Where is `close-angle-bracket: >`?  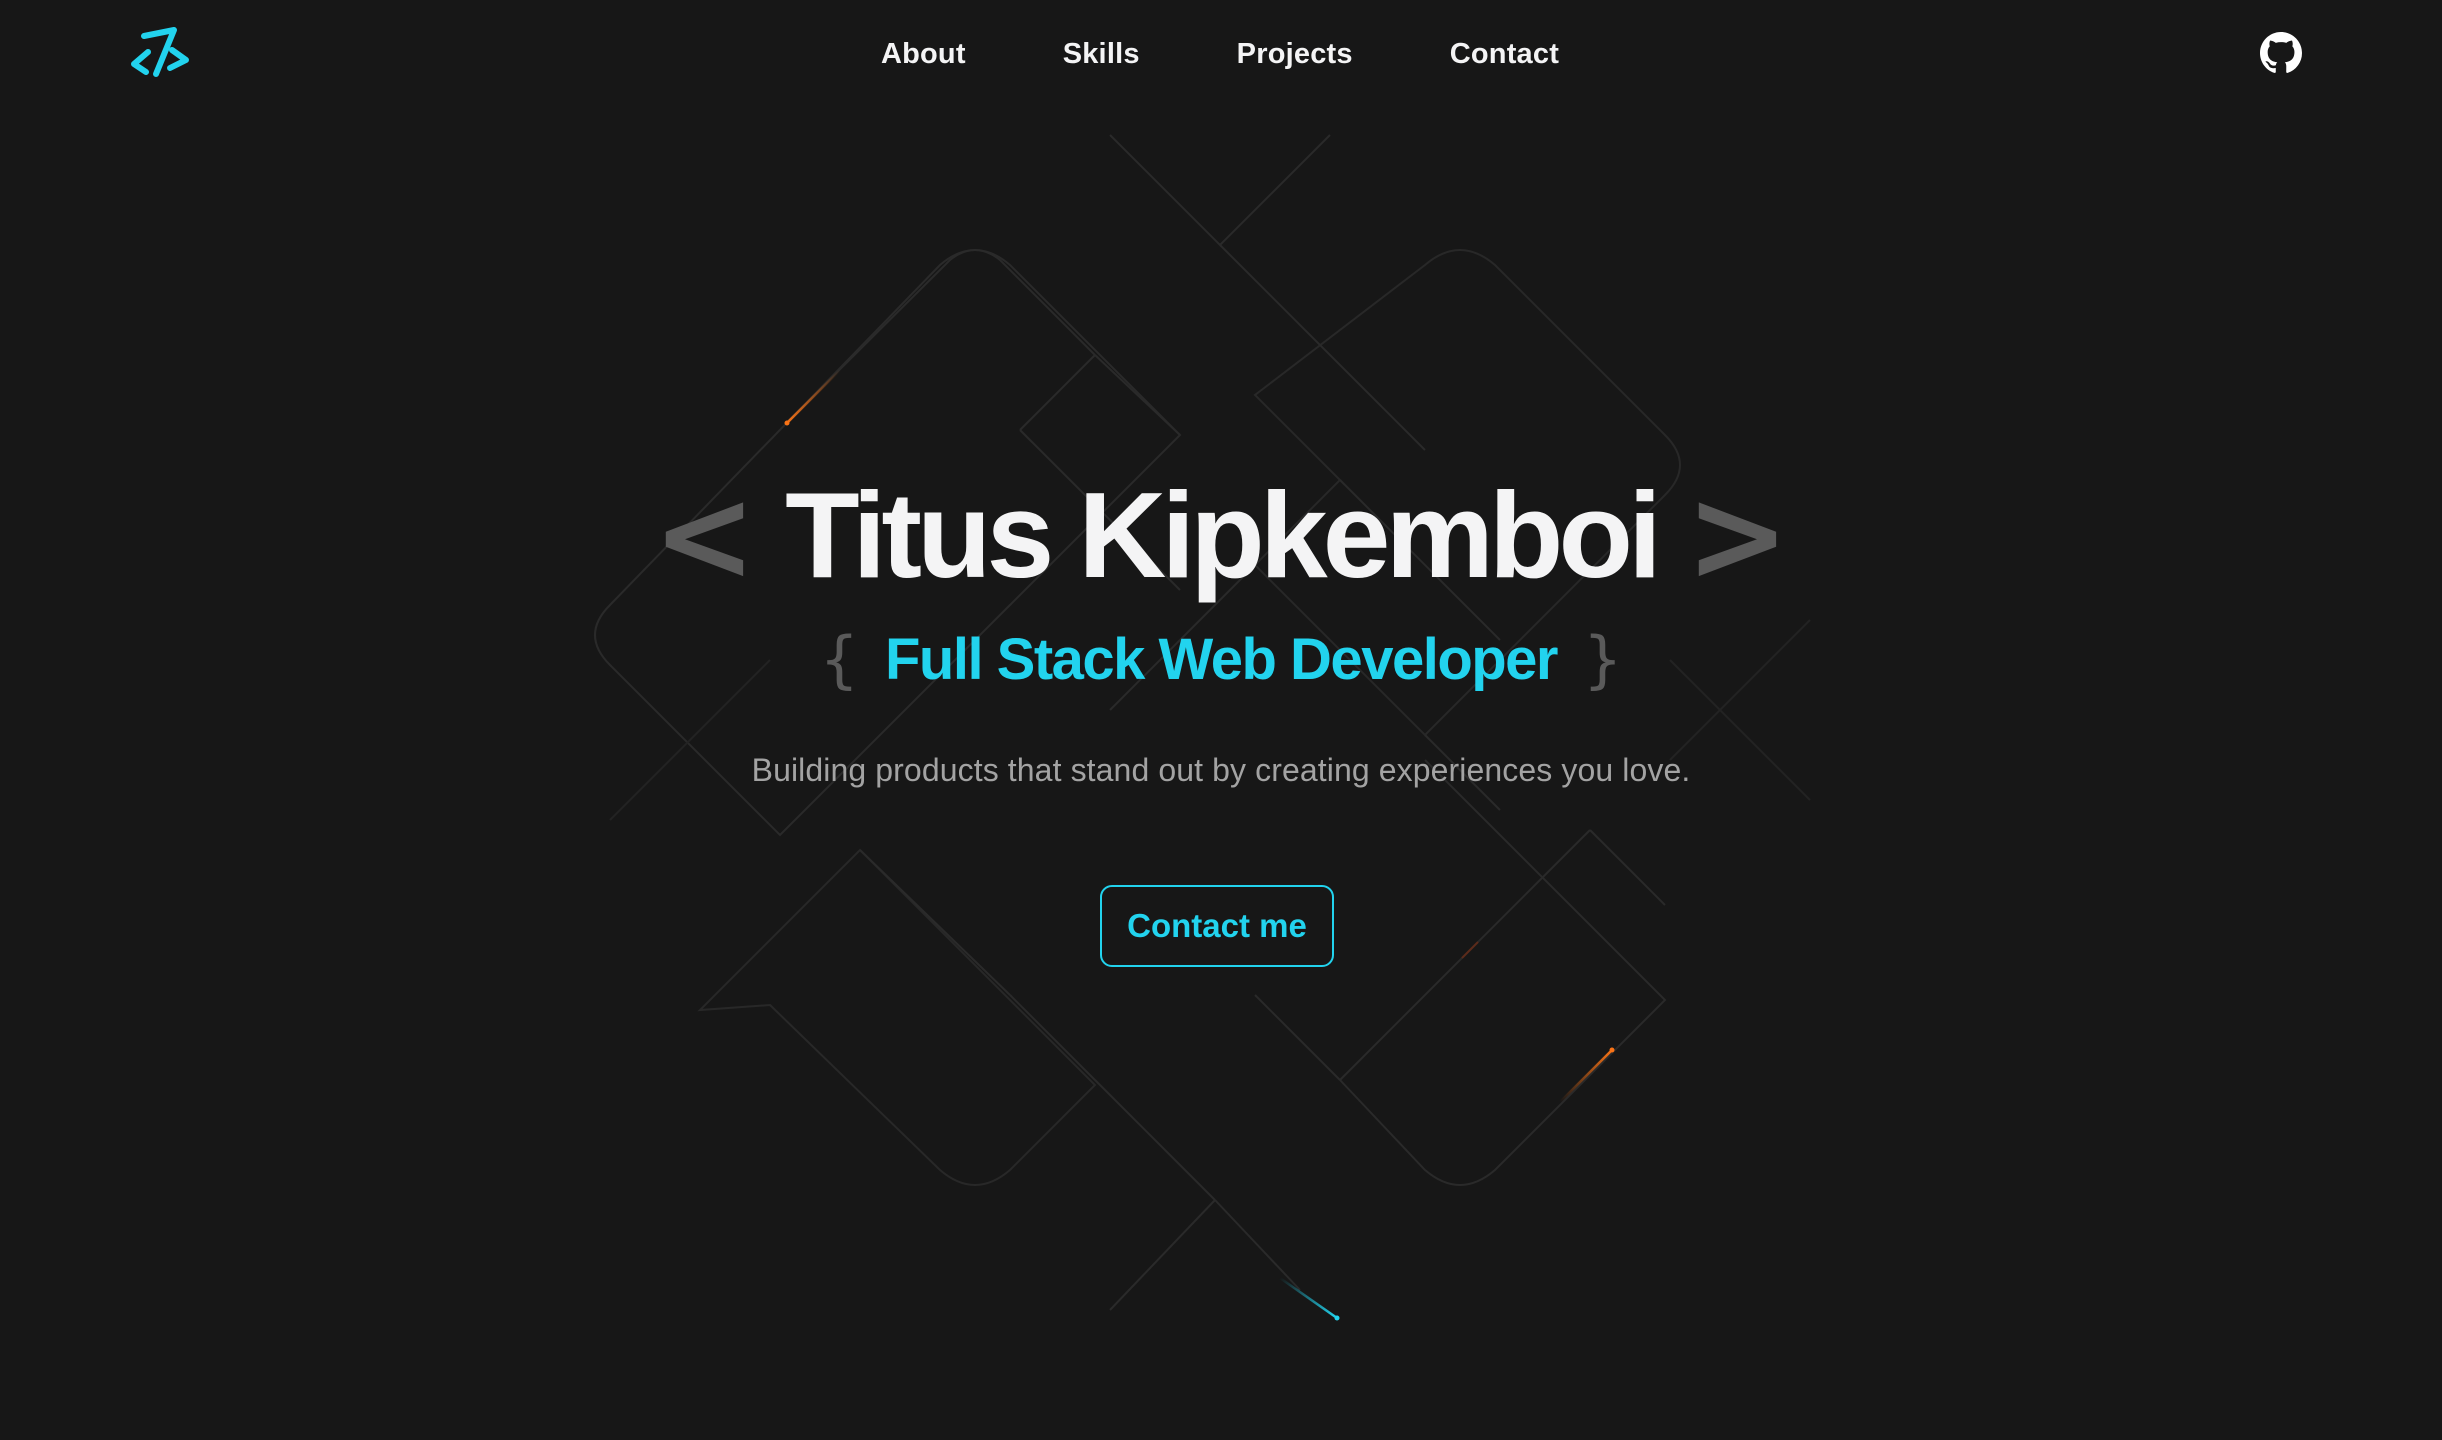 close-angle-bracket: > is located at coordinates (1737, 535).